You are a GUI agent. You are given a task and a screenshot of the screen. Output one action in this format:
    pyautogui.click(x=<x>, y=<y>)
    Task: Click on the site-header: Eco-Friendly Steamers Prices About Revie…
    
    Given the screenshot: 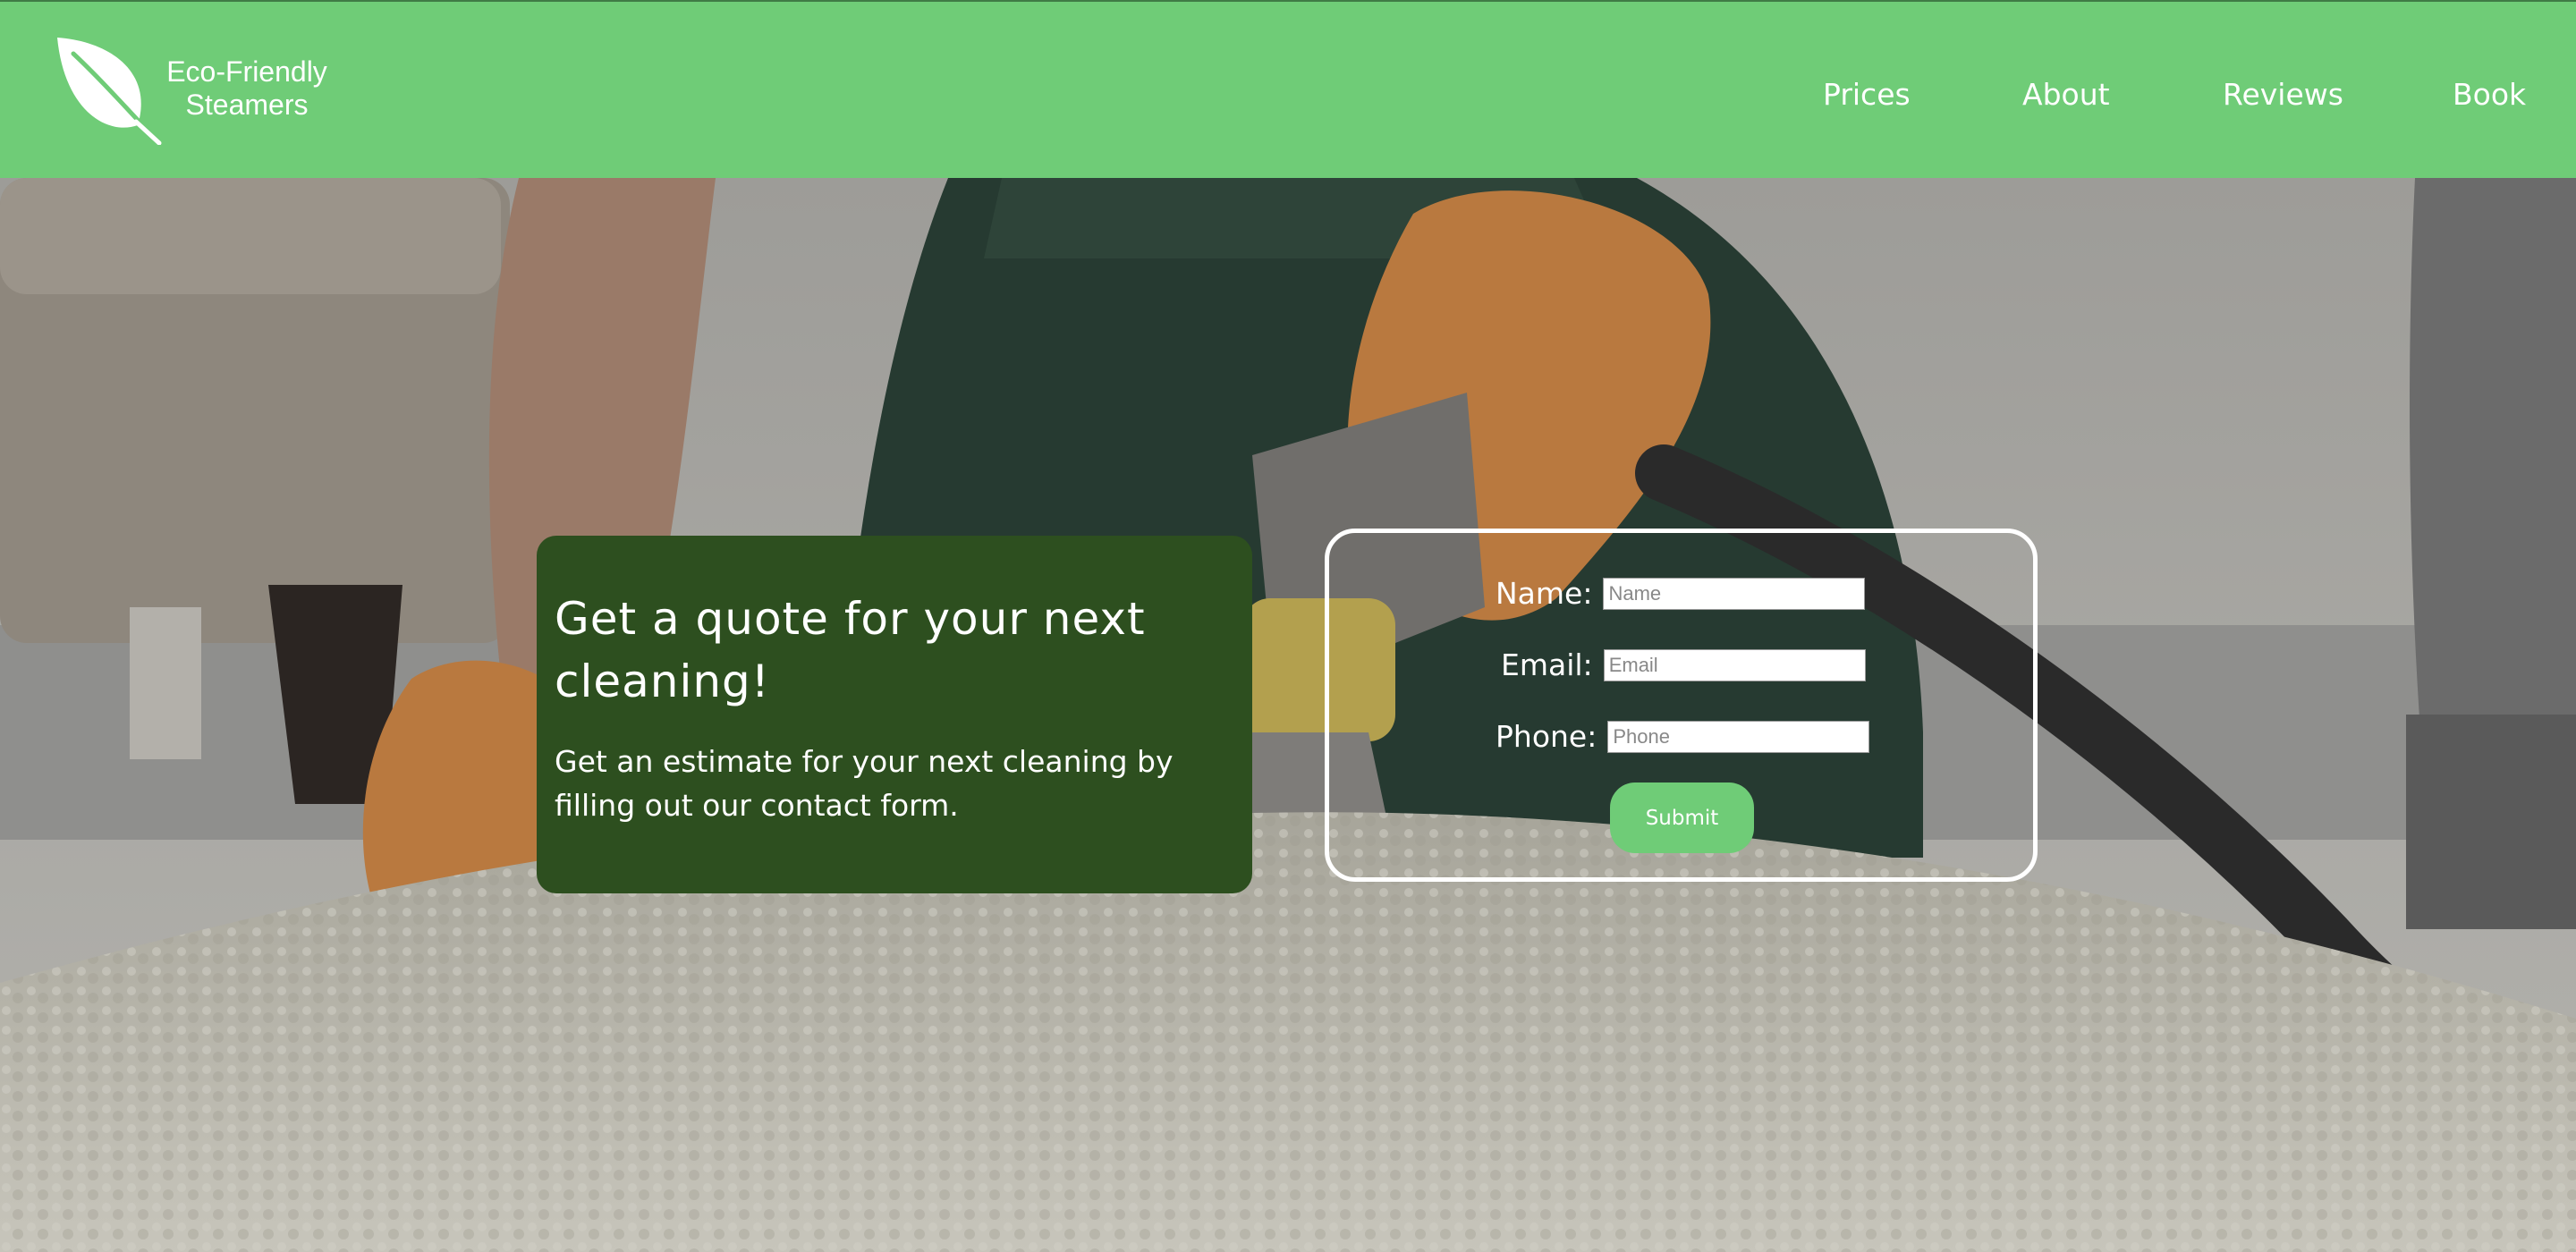 What is the action you would take?
    pyautogui.click(x=1288, y=89)
    